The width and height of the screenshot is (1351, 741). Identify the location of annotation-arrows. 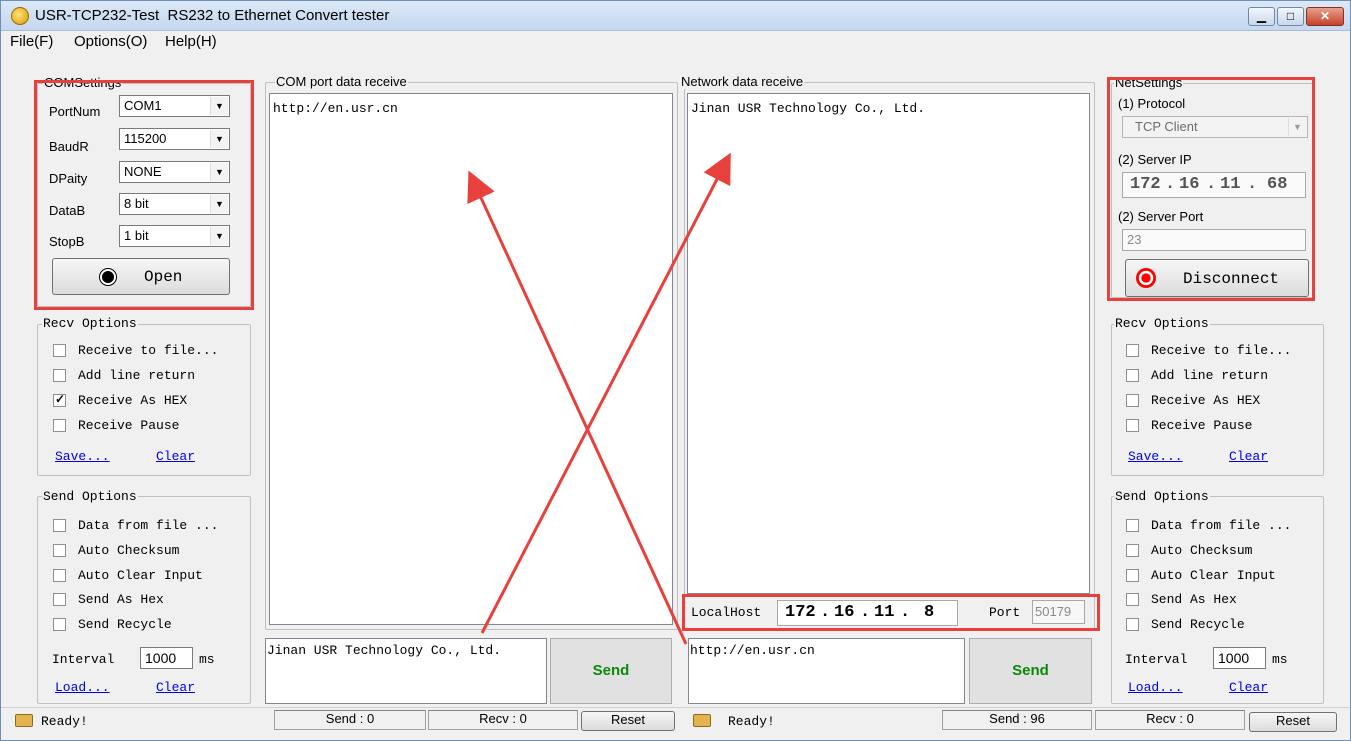
(599, 398).